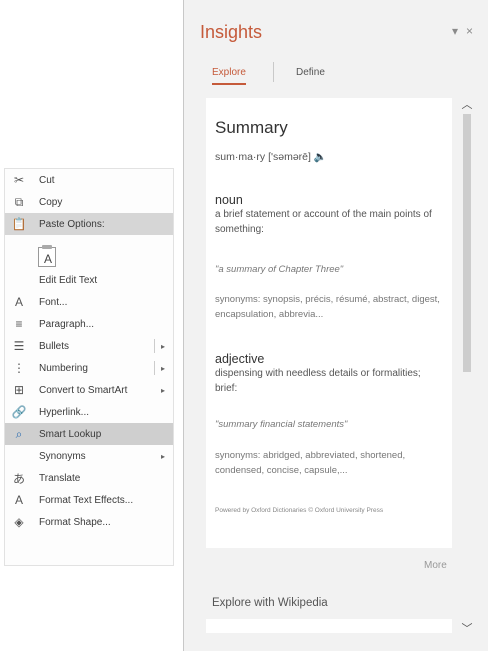 Image resolution: width=488 pixels, height=651 pixels. What do you see at coordinates (89, 390) in the screenshot?
I see `menu-item-convert-smartart: ⊞ Convert to SmartArt ▸` at bounding box center [89, 390].